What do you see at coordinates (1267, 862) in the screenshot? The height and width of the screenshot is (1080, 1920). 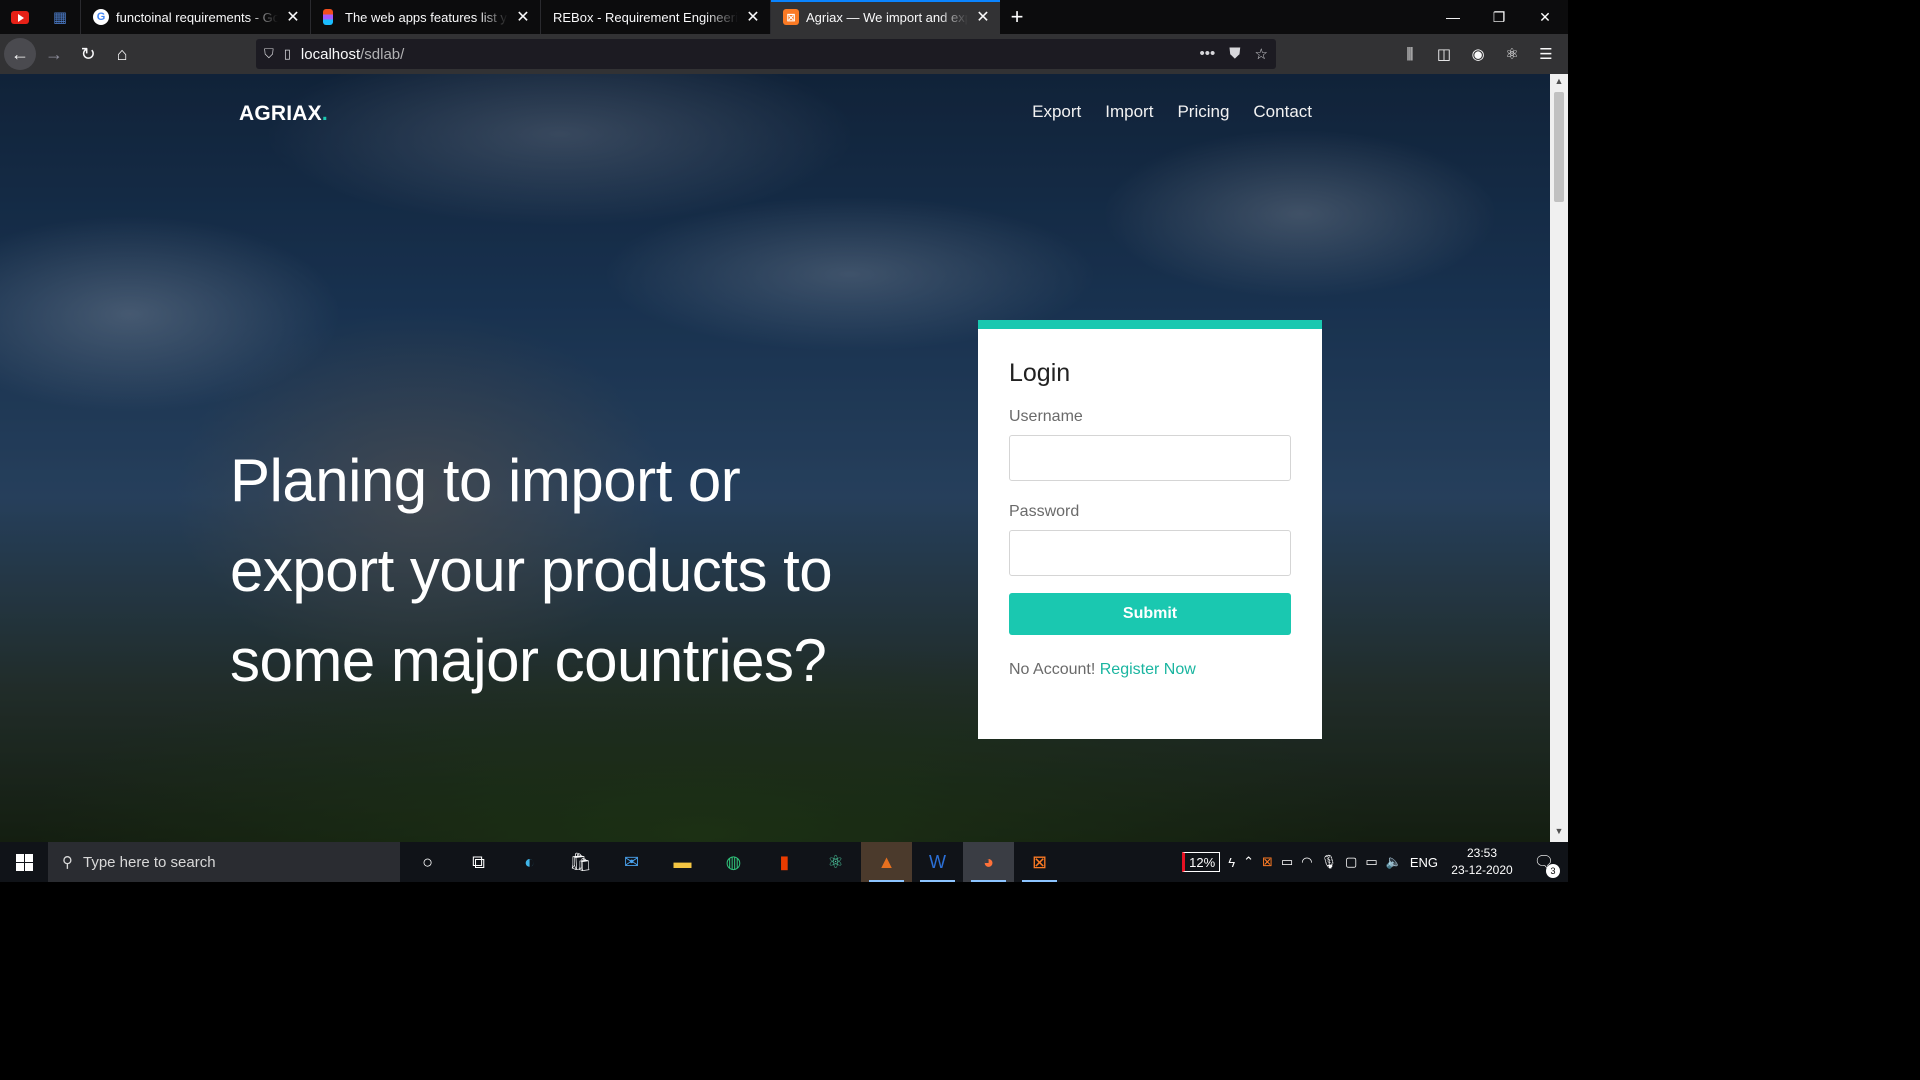 I see `xampp-tray-icon: ⊠` at bounding box center [1267, 862].